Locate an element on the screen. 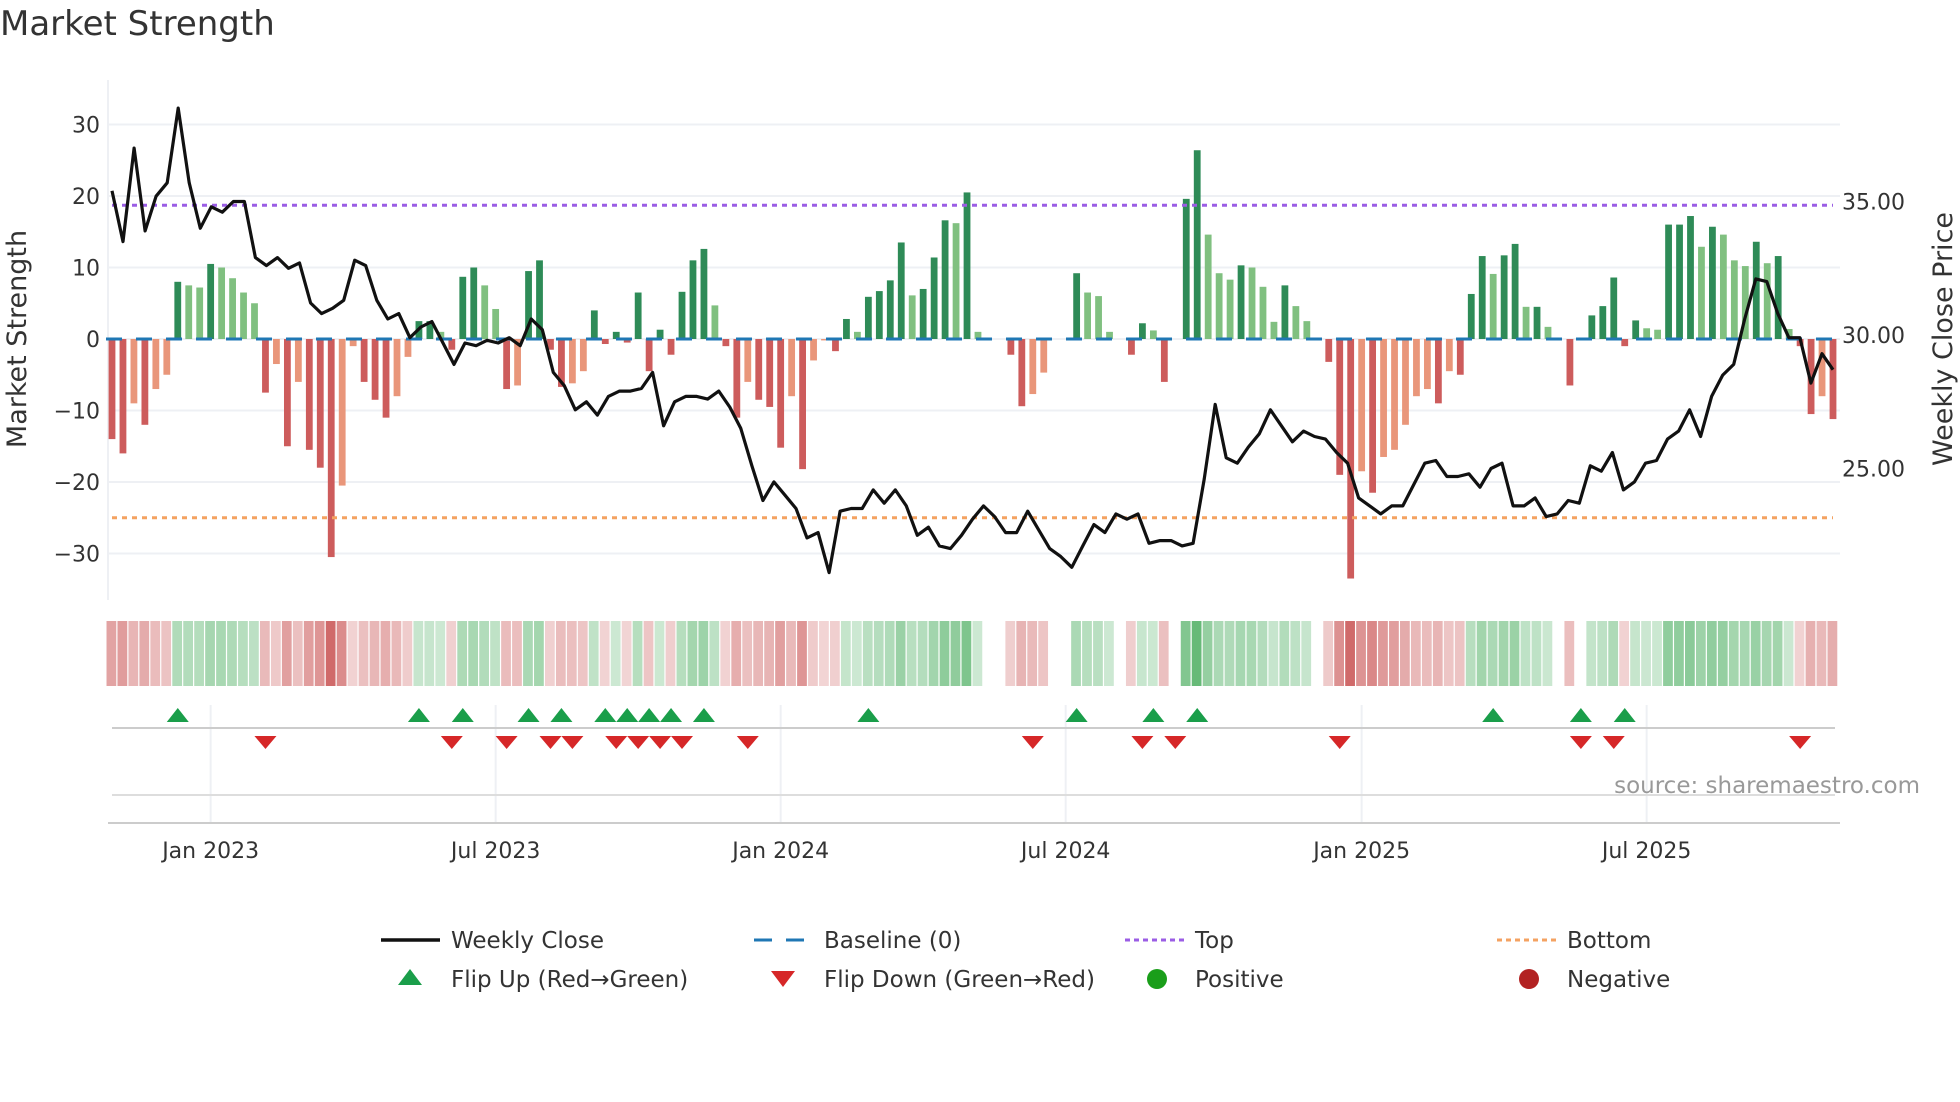 The height and width of the screenshot is (1102, 1960). legend-label: Weekly Close is located at coordinates (527, 941).